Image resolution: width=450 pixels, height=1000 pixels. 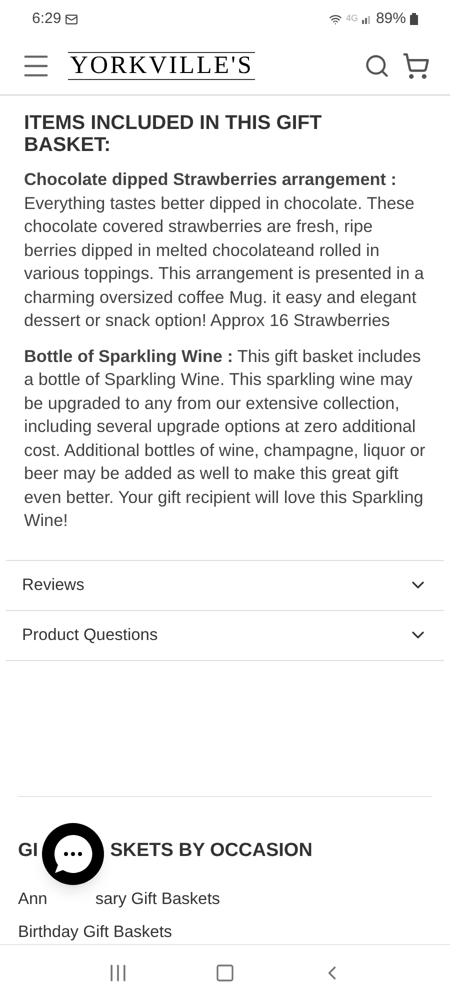 I want to click on search-icon, so click(x=377, y=66).